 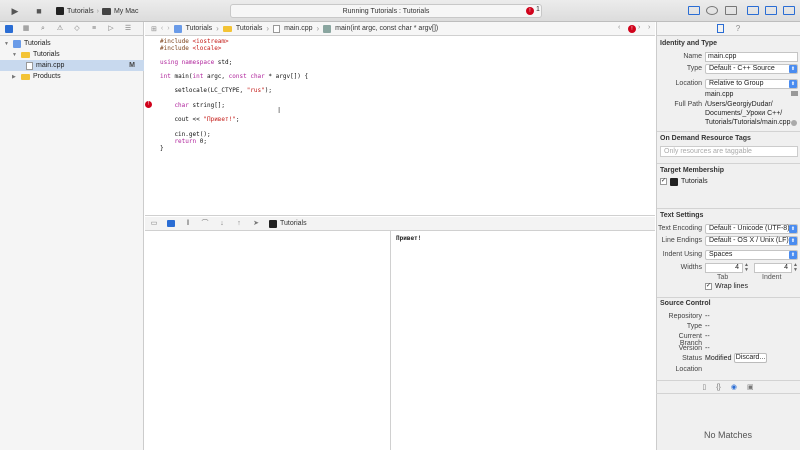 I want to click on section-header: Target Membership, so click(x=692, y=170).